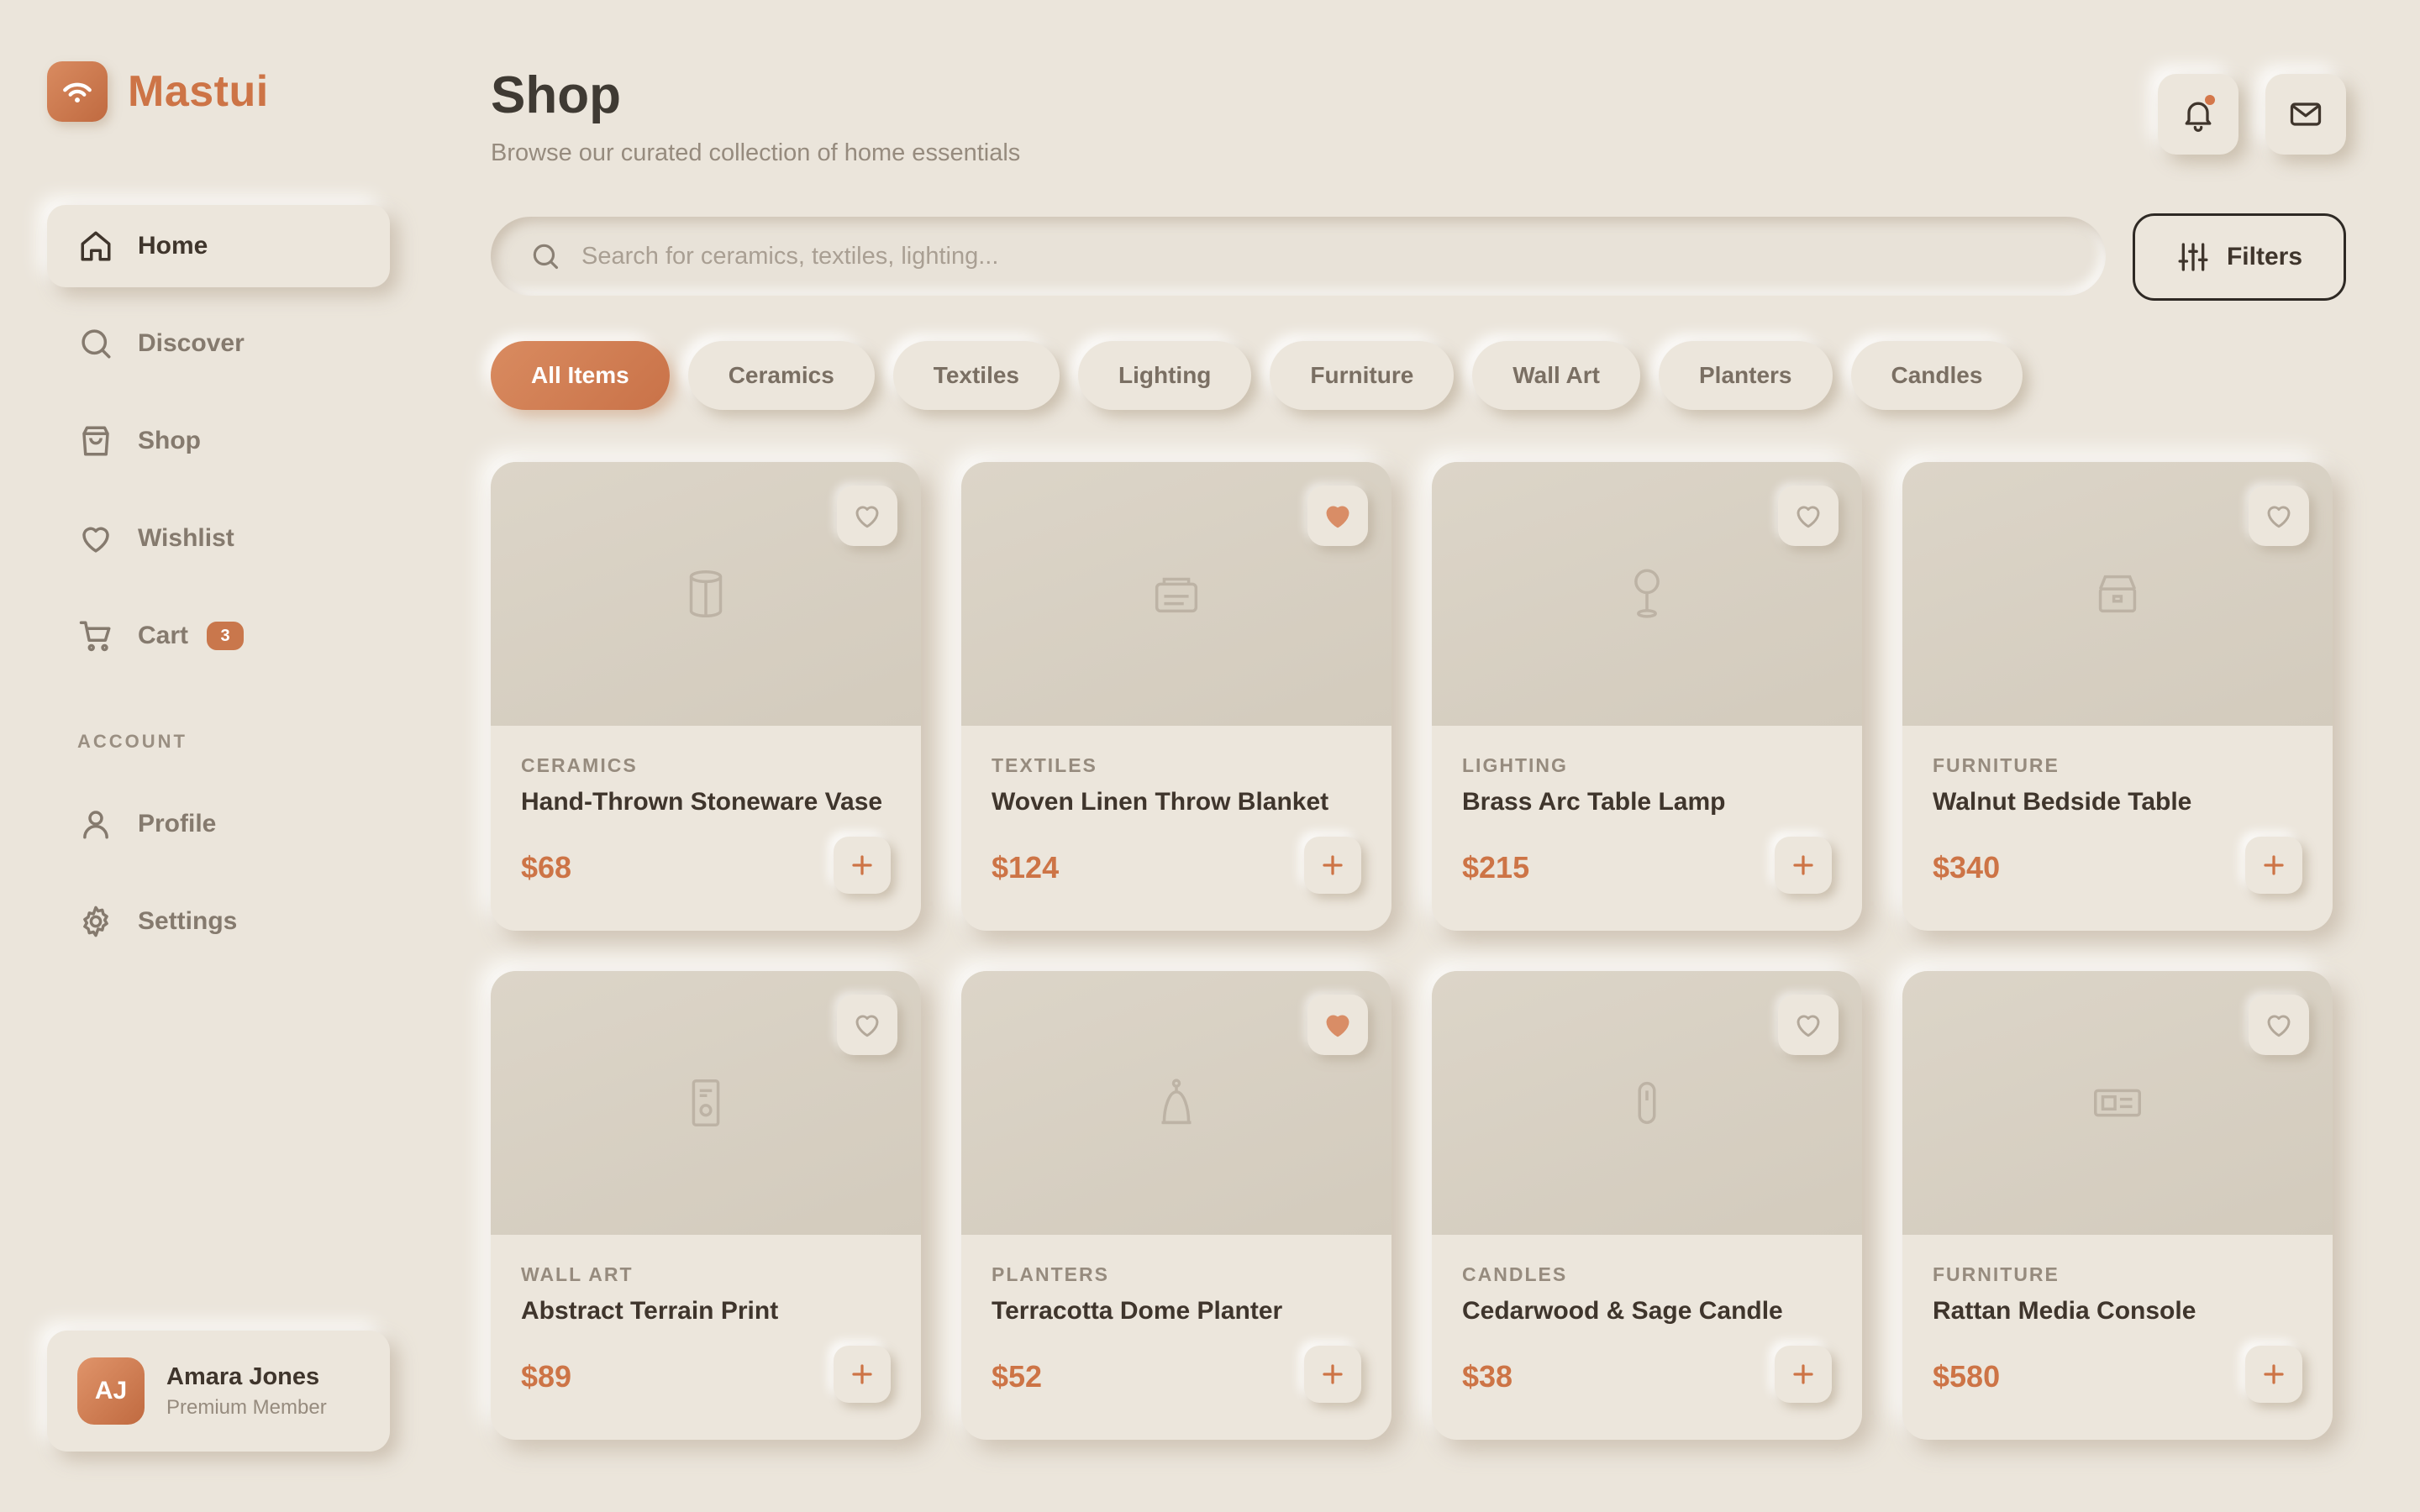  What do you see at coordinates (1515, 765) in the screenshot?
I see `product-category: LIGHTING` at bounding box center [1515, 765].